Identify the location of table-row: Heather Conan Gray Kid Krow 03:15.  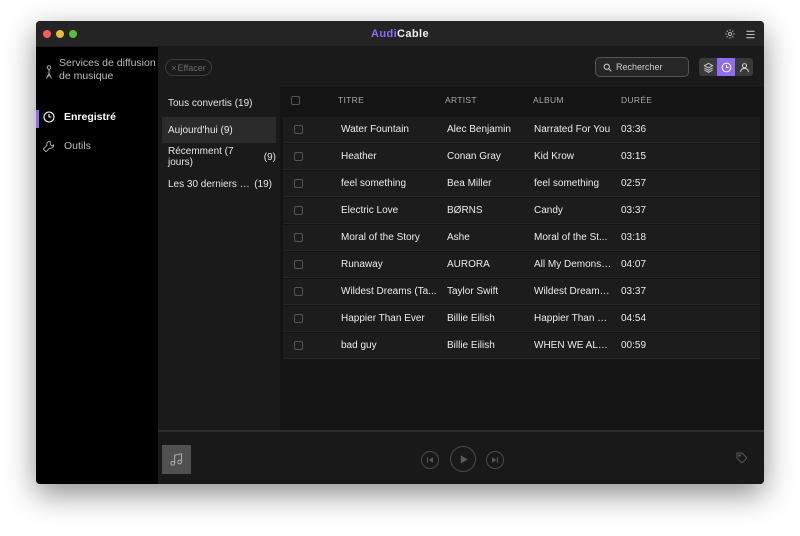
(521, 157).